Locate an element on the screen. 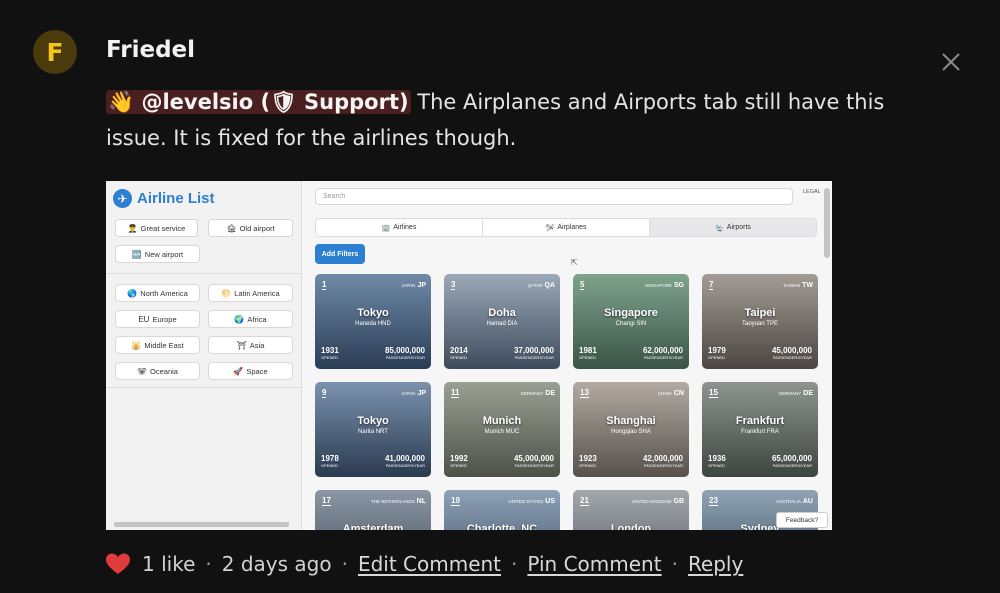  country-code: CN is located at coordinates (678, 393).